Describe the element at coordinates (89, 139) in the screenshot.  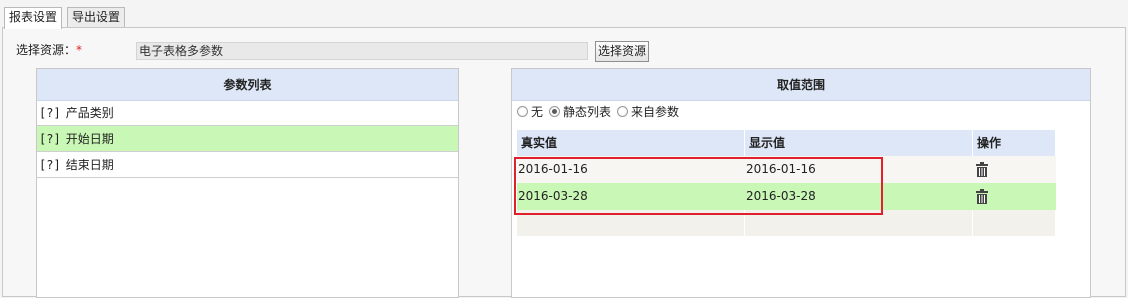
I see `param-item-label: 开始日期` at that location.